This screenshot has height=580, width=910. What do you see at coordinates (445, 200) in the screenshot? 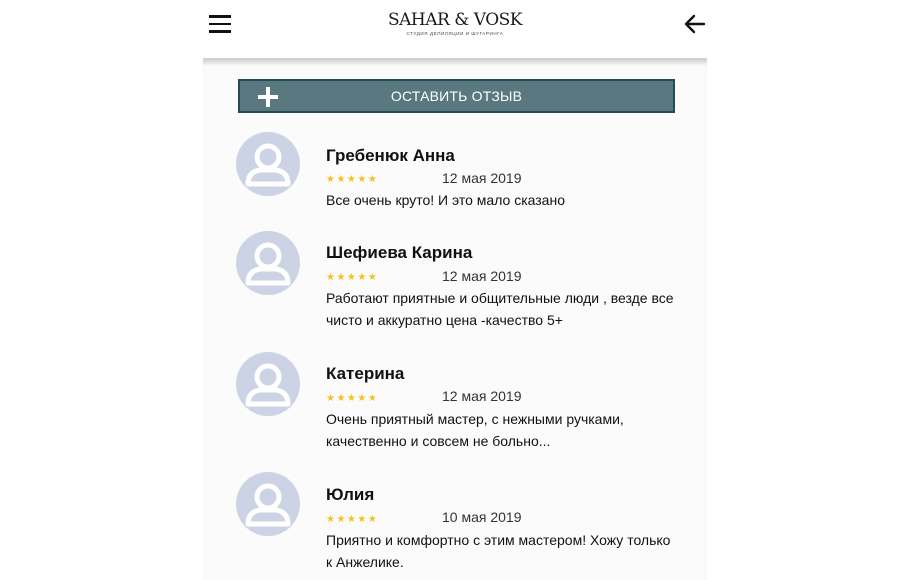
I see `review-text: Все очень круто! И это мало сказано` at bounding box center [445, 200].